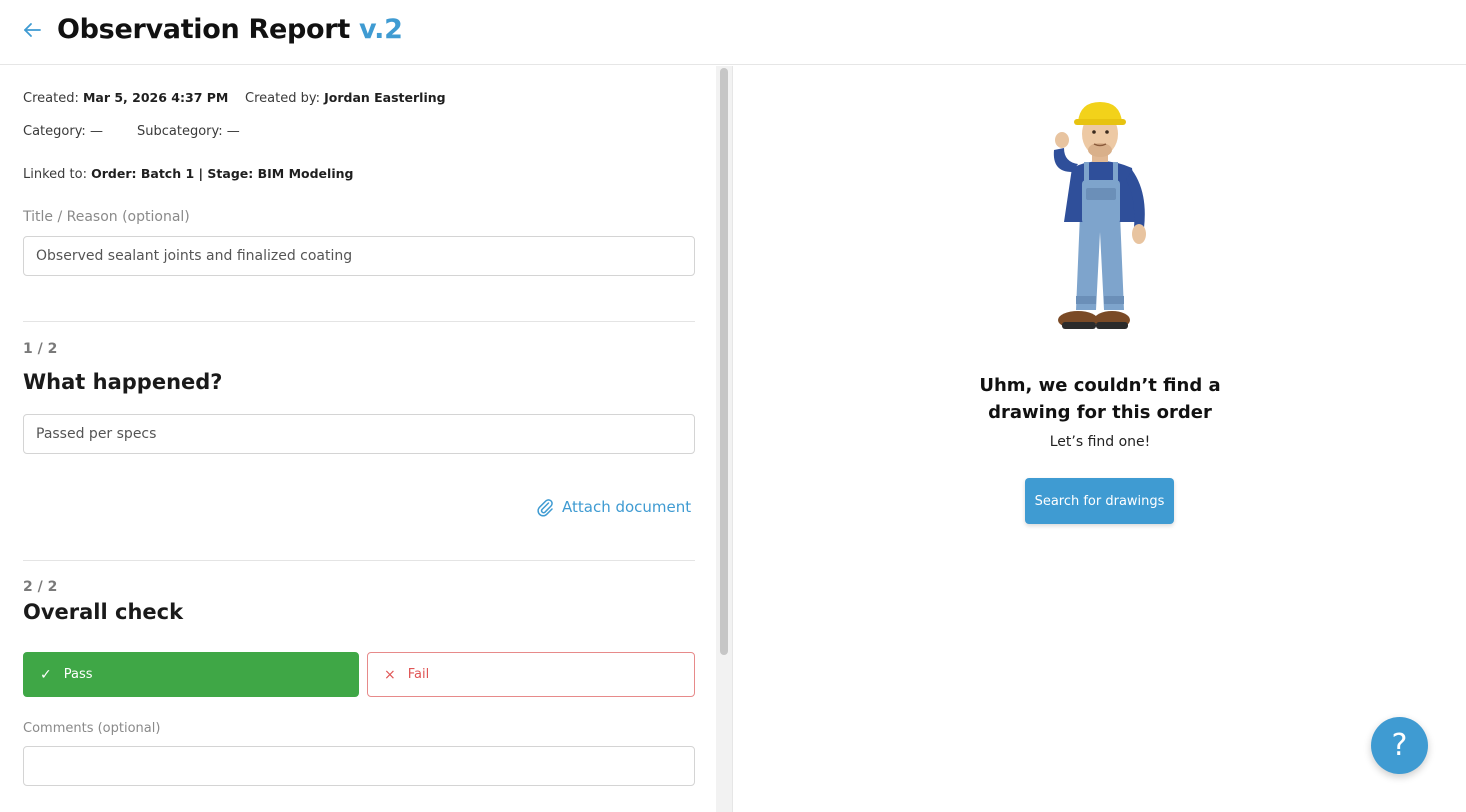 Image resolution: width=1466 pixels, height=812 pixels. I want to click on attach-document-label: Attach document, so click(627, 507).